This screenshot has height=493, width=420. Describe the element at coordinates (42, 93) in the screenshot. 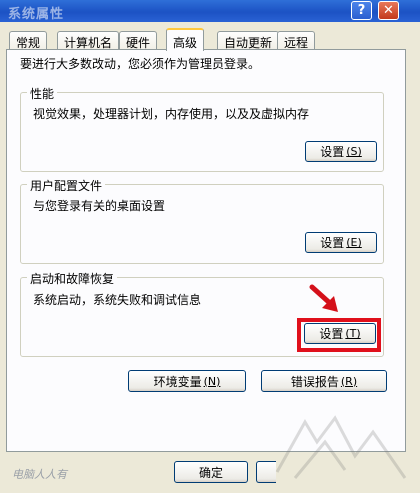

I see `performance-title: 性能` at that location.